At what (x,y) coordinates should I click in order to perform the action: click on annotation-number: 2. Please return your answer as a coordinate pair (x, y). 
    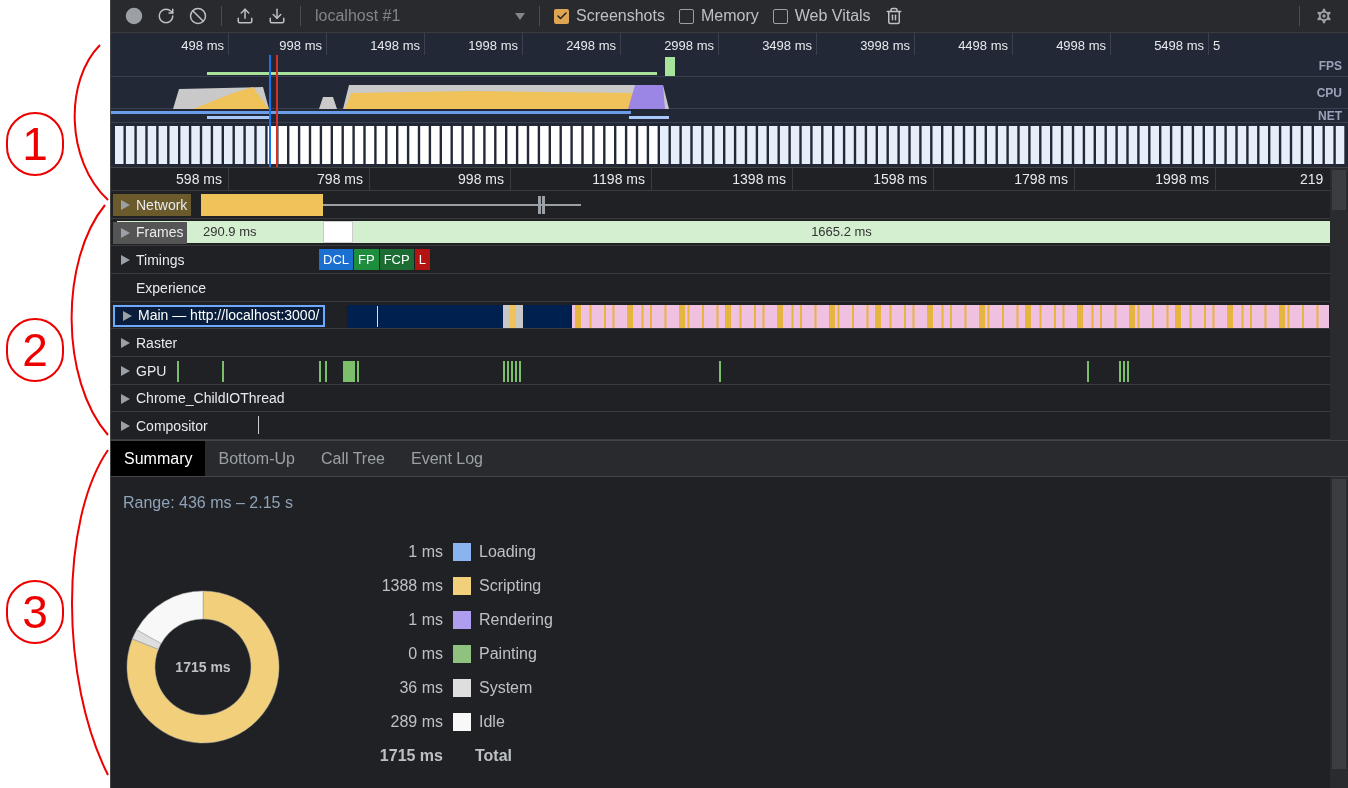
    Looking at the image, I should click on (35, 350).